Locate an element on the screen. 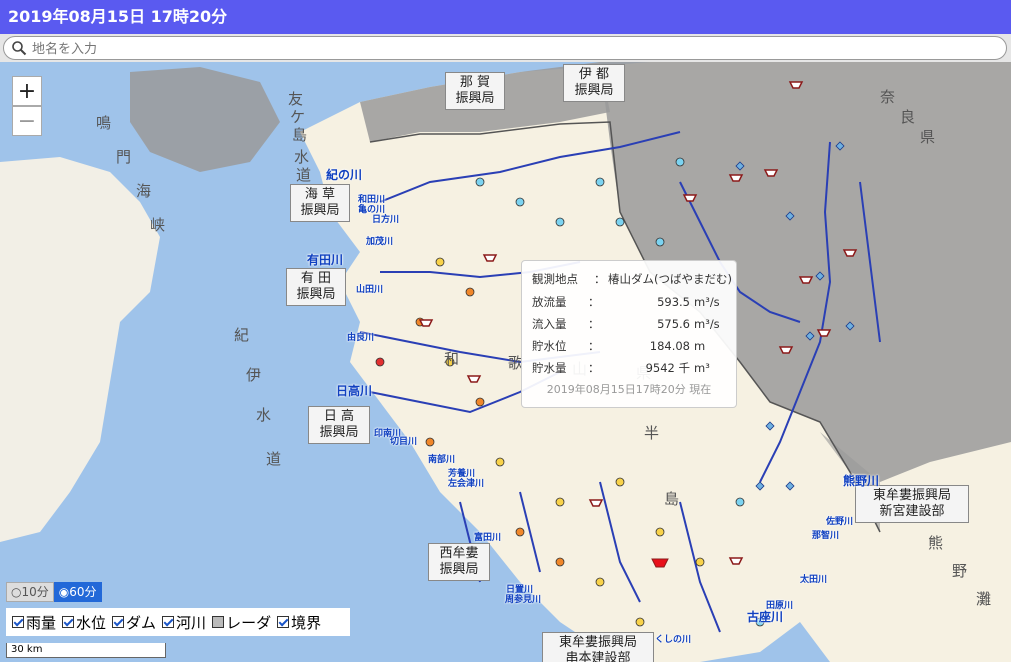 The height and width of the screenshot is (662, 1011). river-label: 加茂川 is located at coordinates (380, 242).